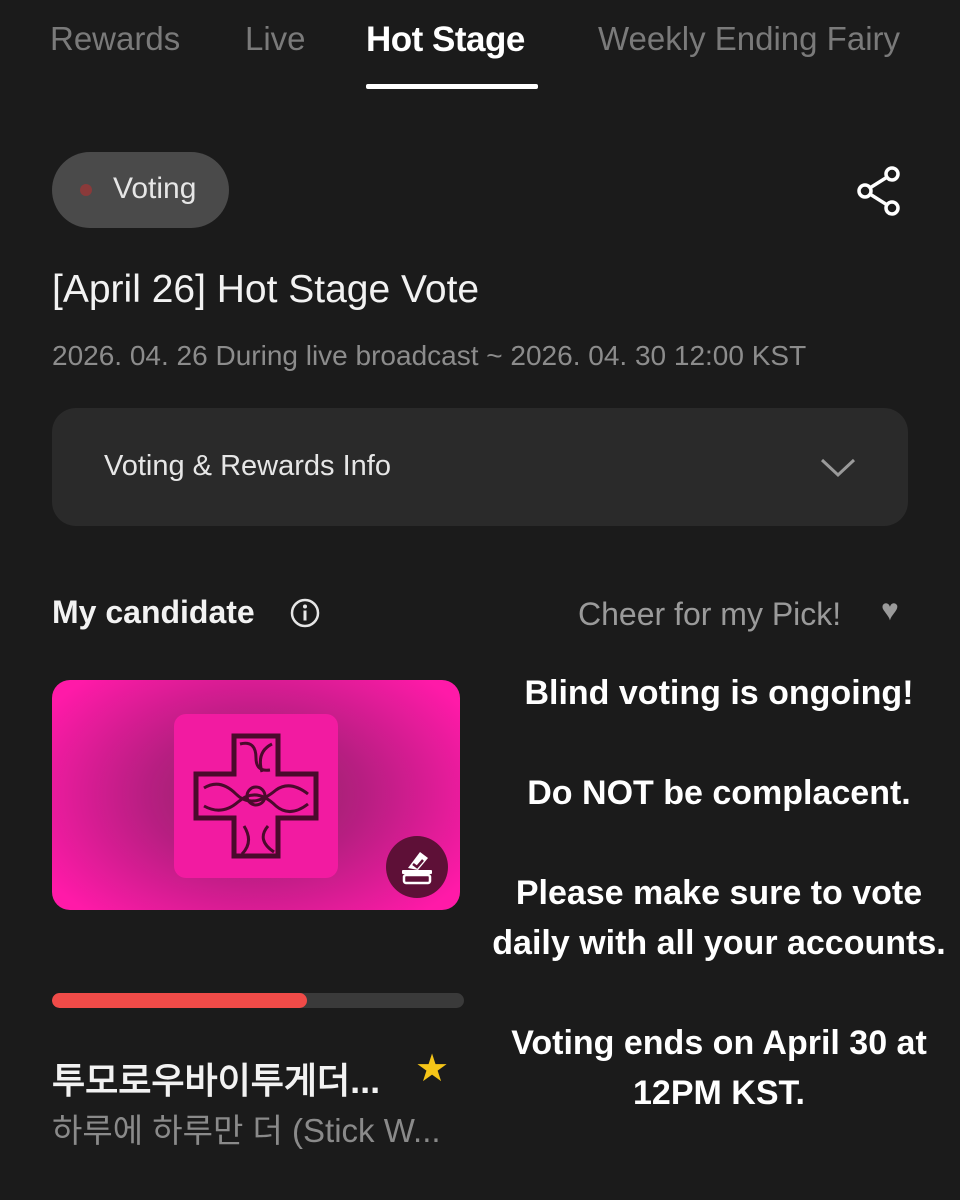  What do you see at coordinates (890, 610) in the screenshot?
I see `heart-icon: ♥` at bounding box center [890, 610].